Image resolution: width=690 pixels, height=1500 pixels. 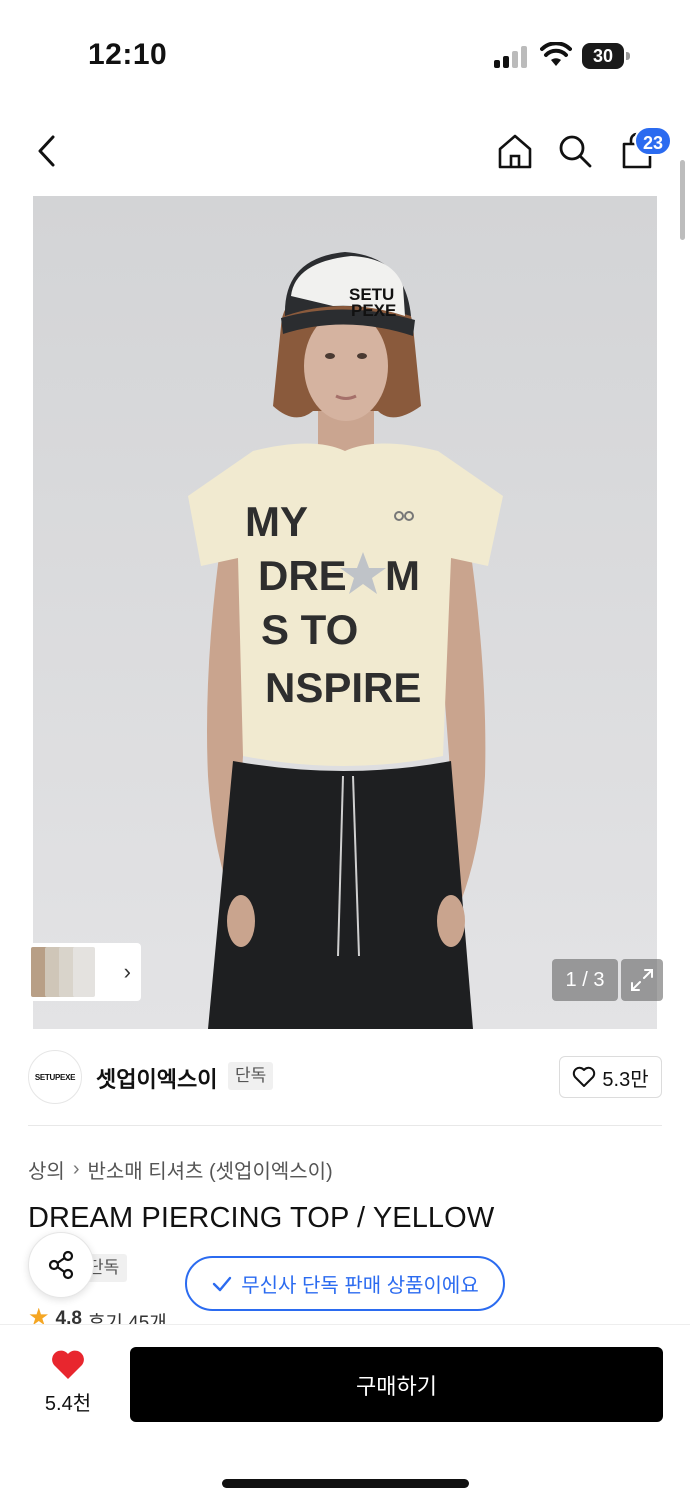 I want to click on scrollbar, so click(x=682, y=200).